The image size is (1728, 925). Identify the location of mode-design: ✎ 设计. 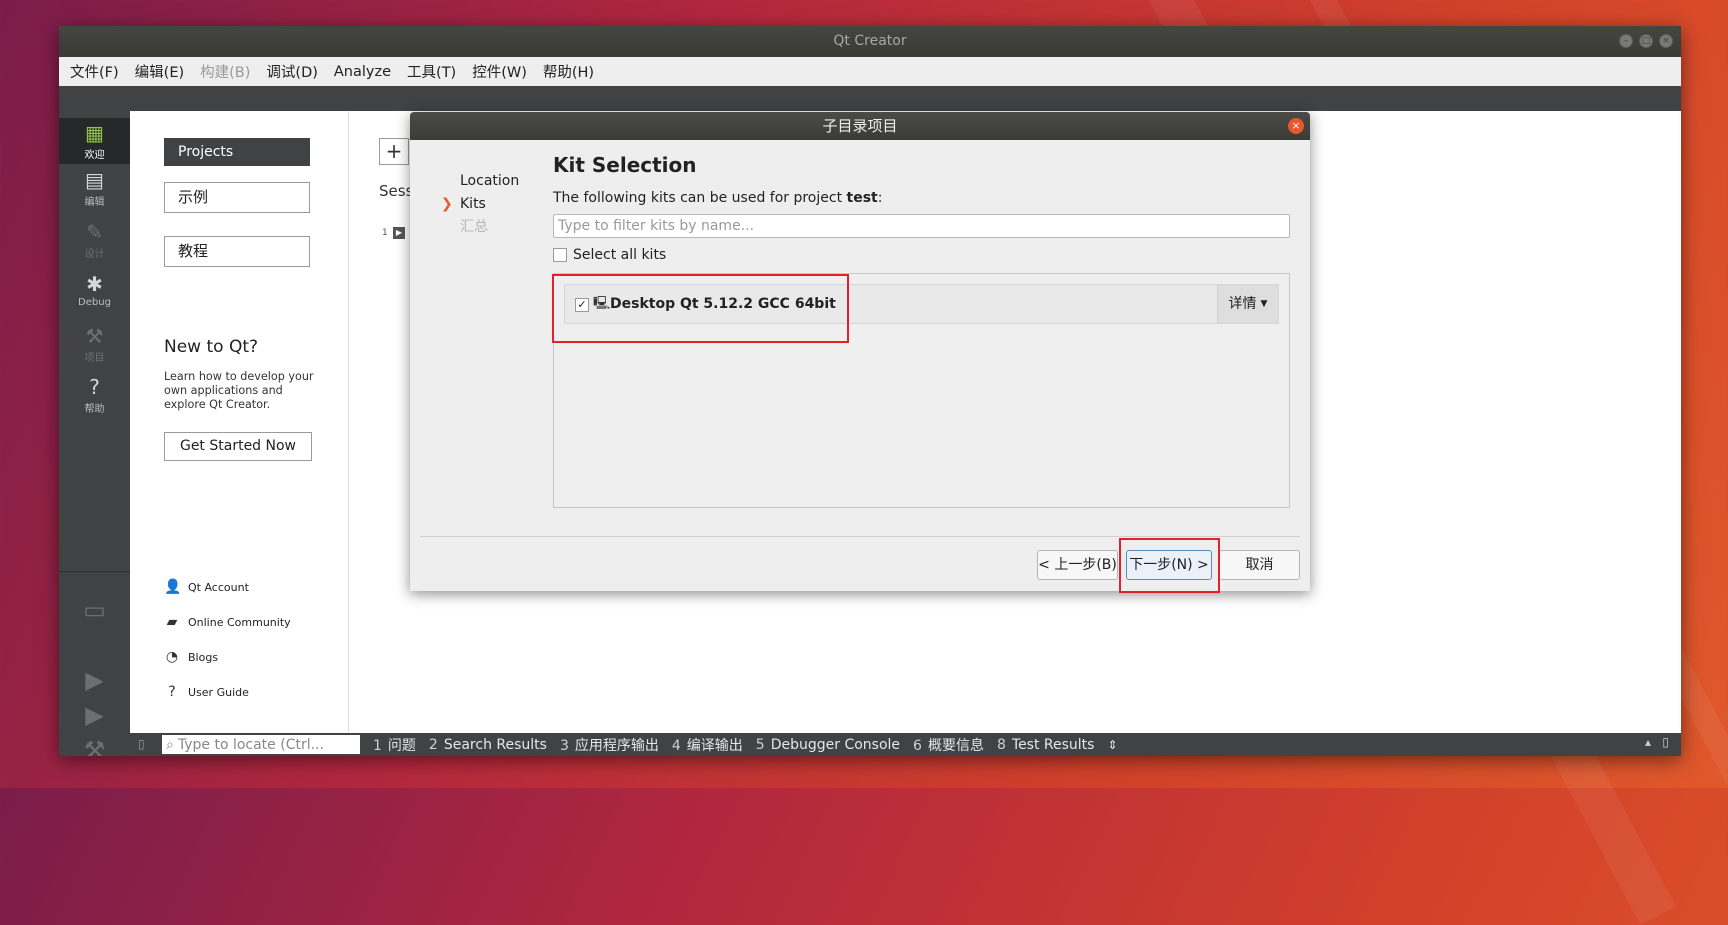
(94, 240).